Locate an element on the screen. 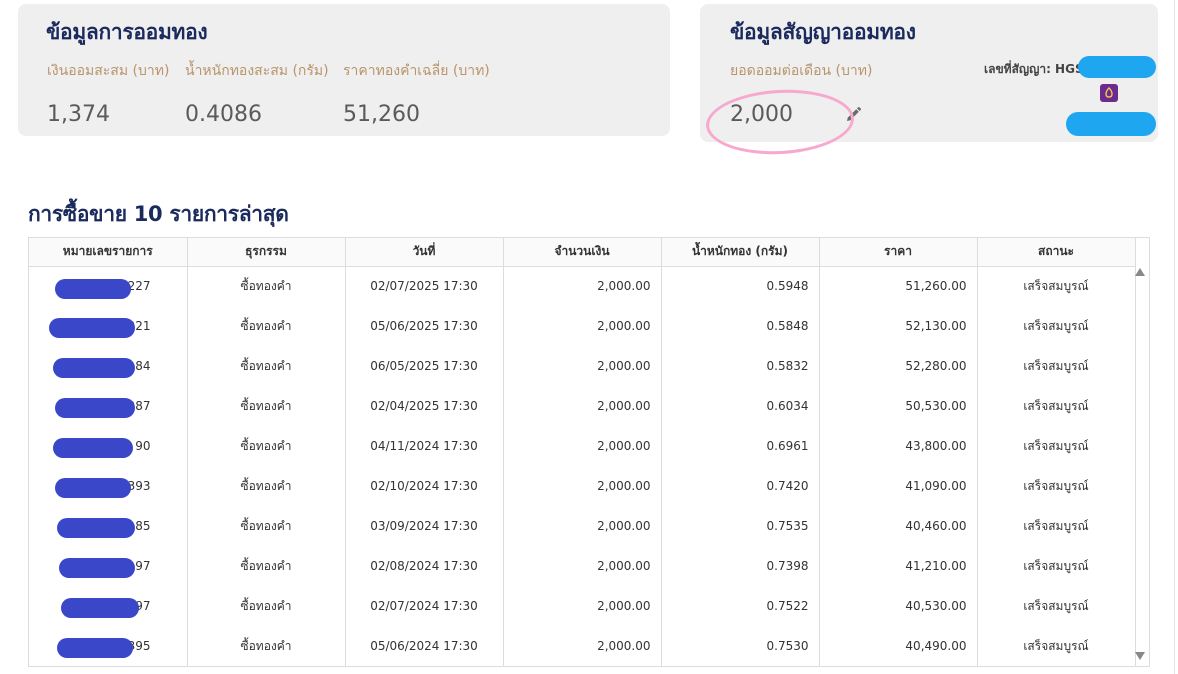 The image size is (1178, 674). accumulated-weight-value: 0.4086 is located at coordinates (223, 114).